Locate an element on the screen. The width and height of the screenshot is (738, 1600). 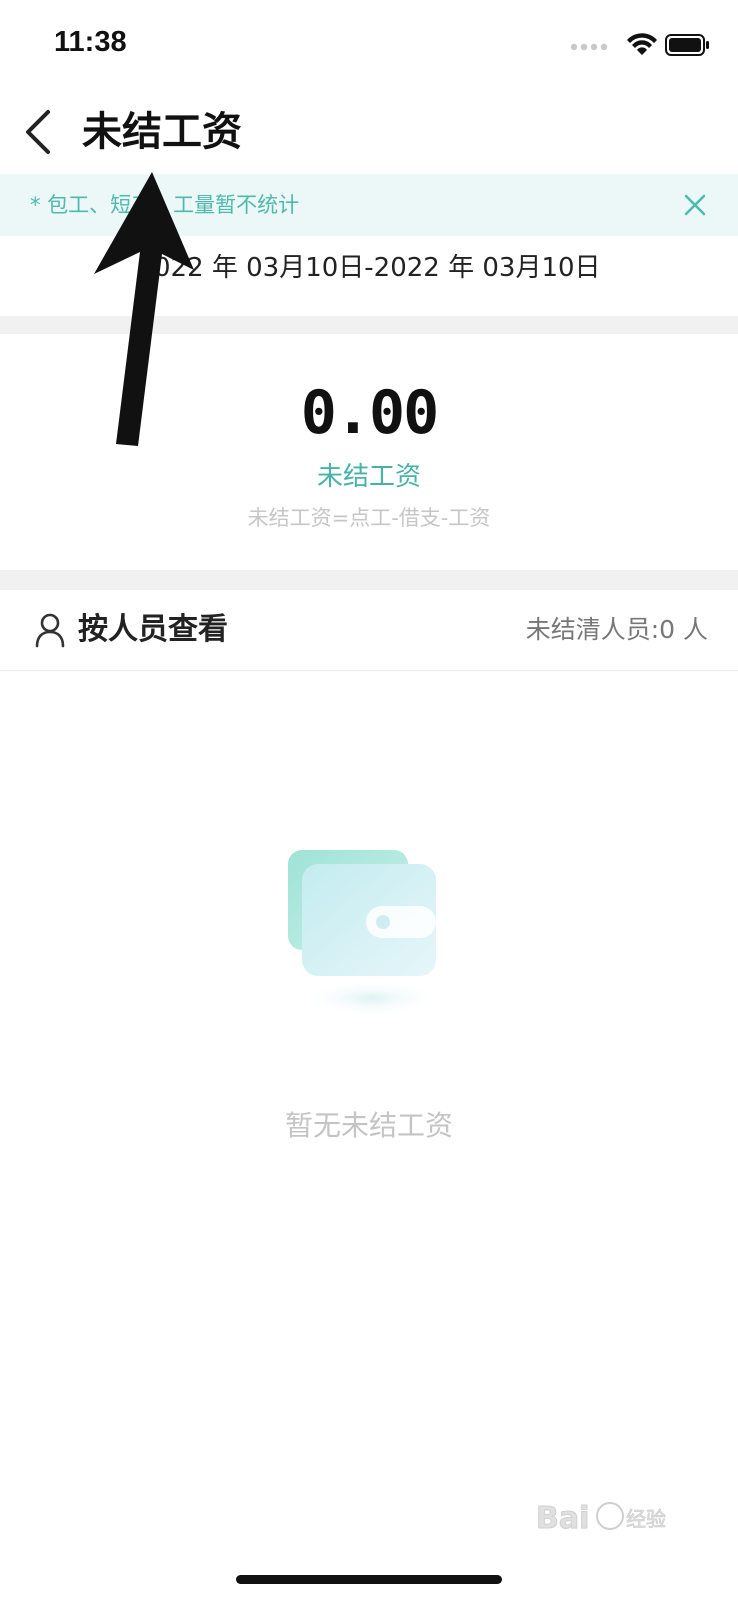
home-indicator is located at coordinates (369, 1579).